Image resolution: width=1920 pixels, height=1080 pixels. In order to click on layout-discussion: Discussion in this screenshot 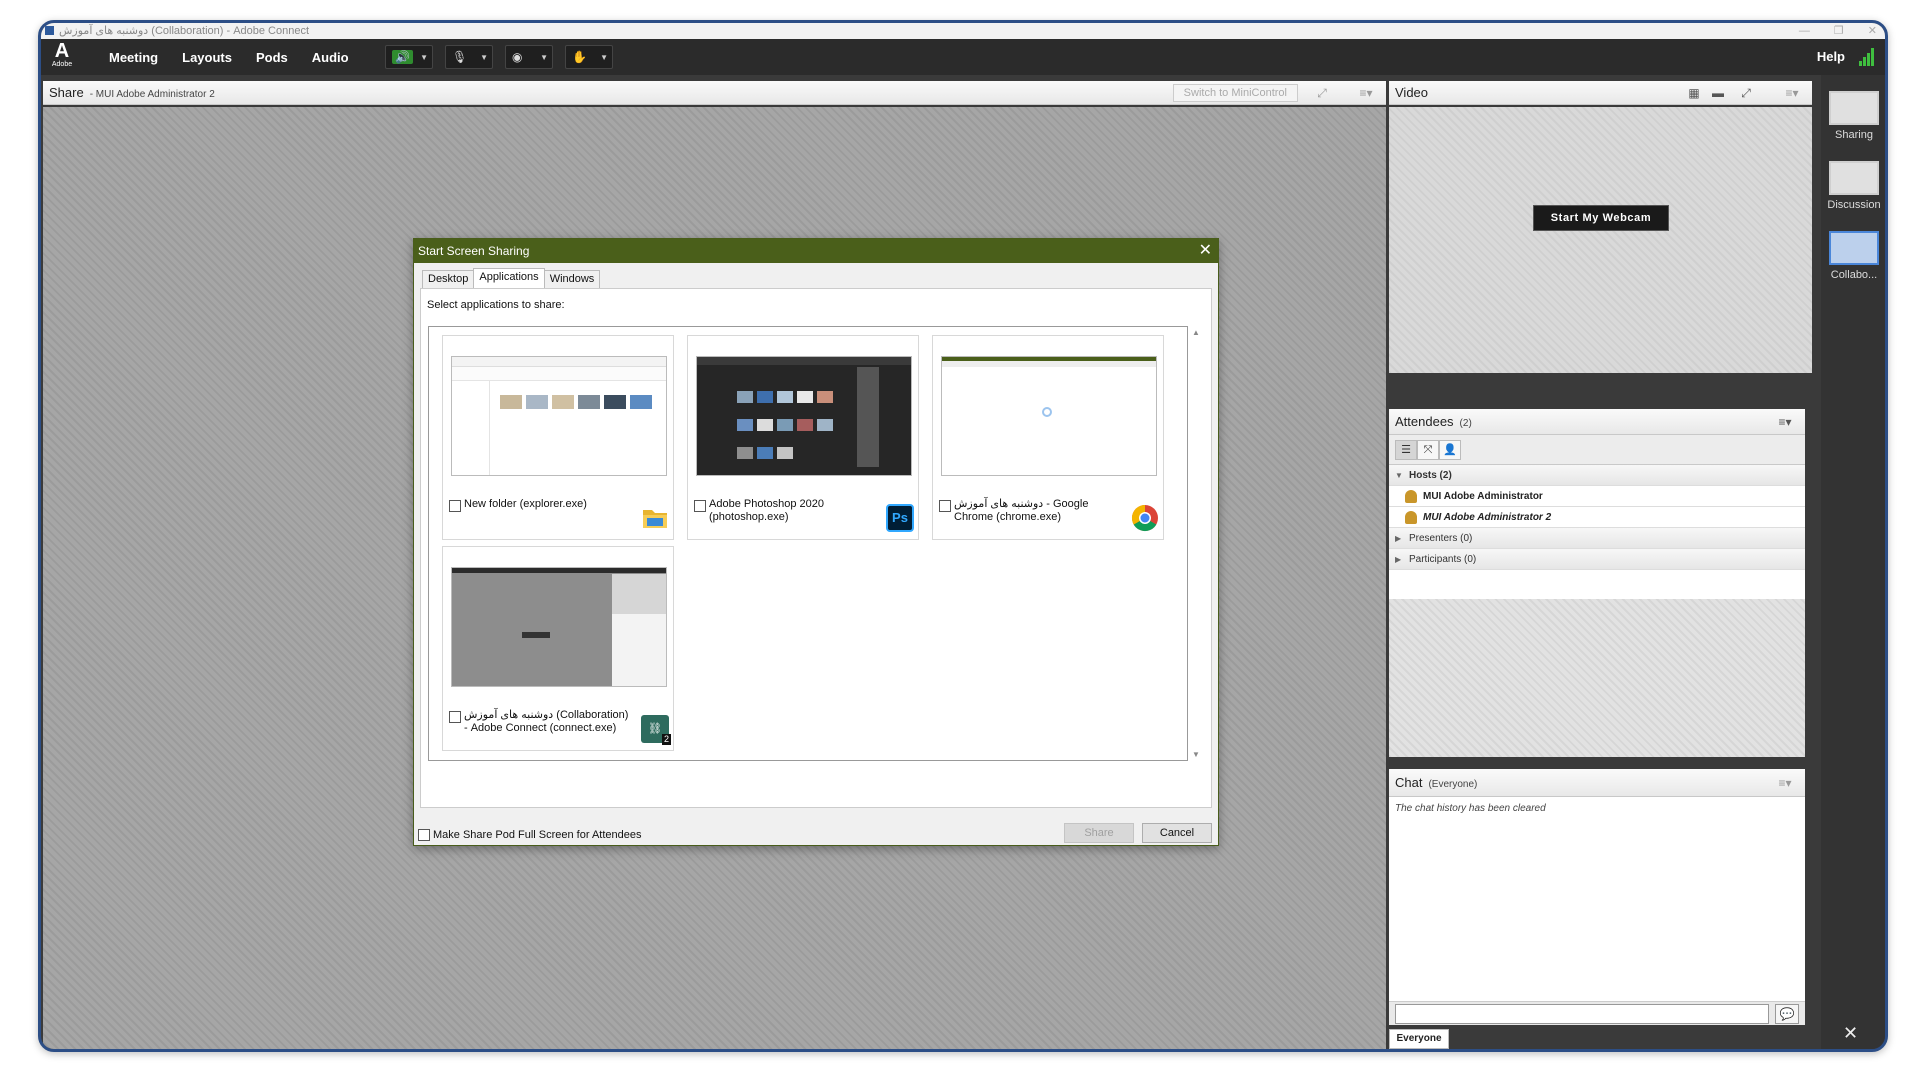, I will do `click(1854, 186)`.